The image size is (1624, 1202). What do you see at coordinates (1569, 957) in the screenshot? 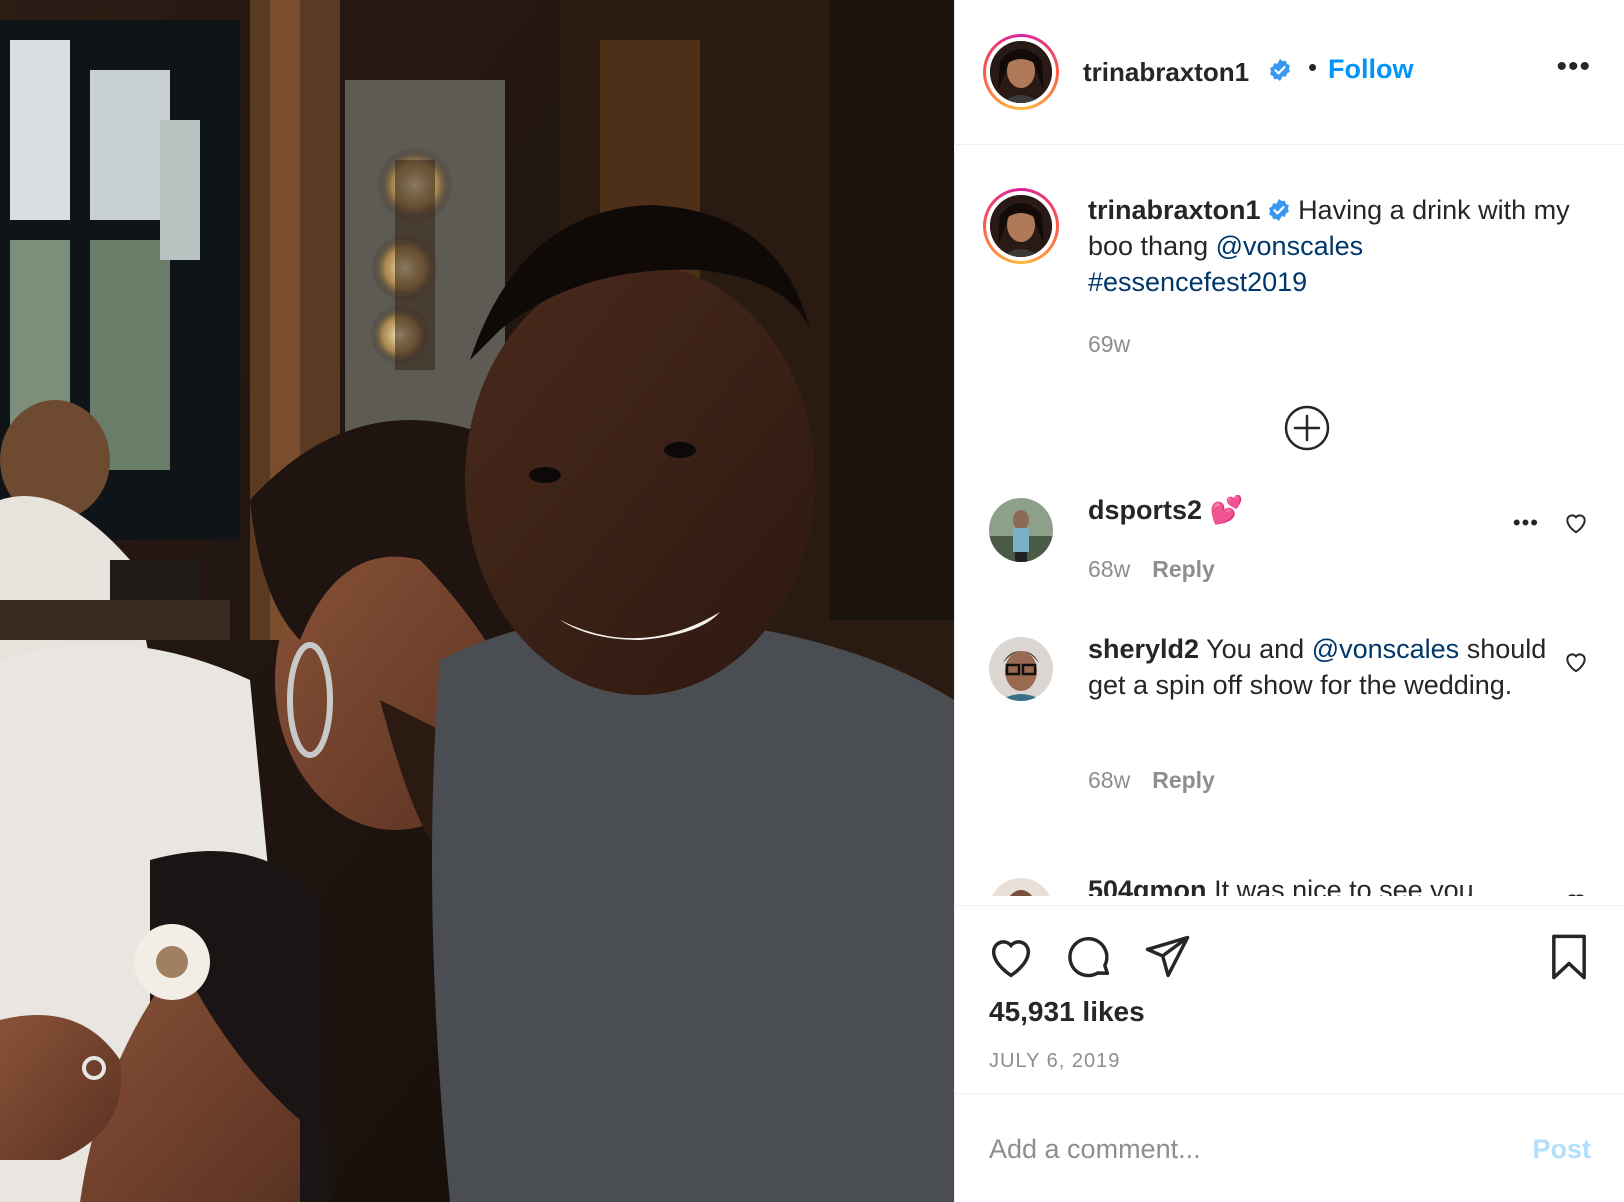
I see `bookmark-icon` at bounding box center [1569, 957].